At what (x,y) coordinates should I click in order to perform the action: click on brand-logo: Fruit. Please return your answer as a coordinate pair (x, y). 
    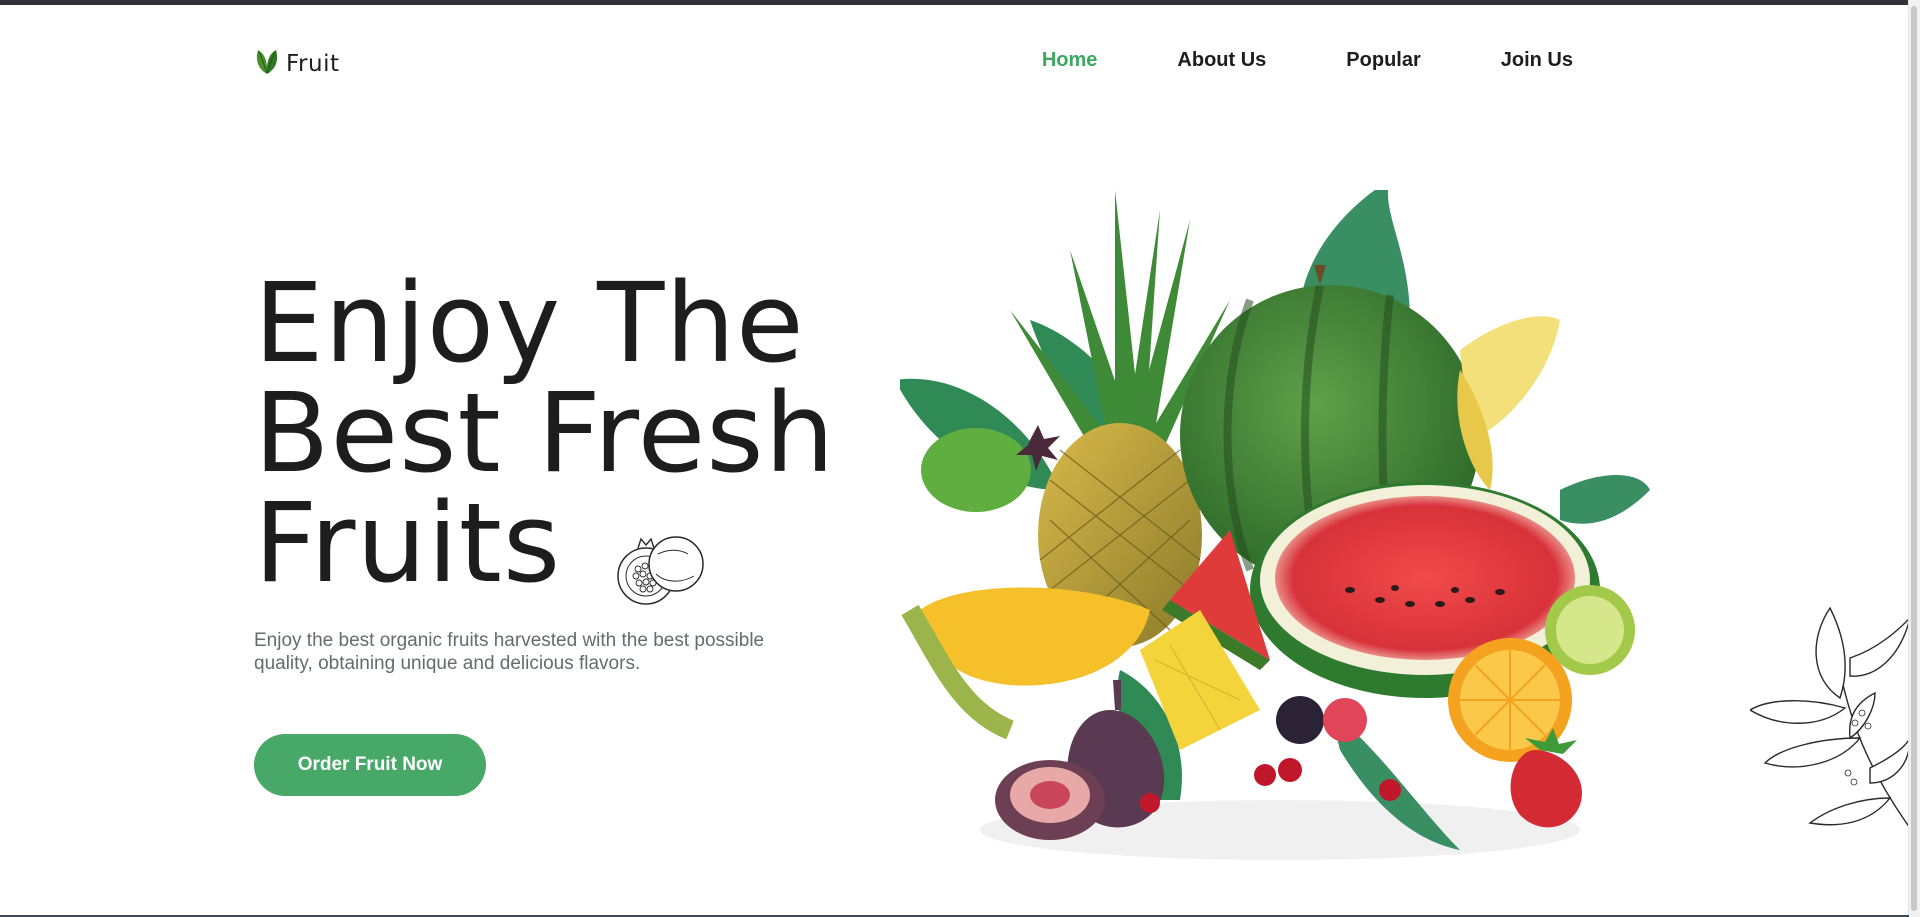
    Looking at the image, I should click on (297, 63).